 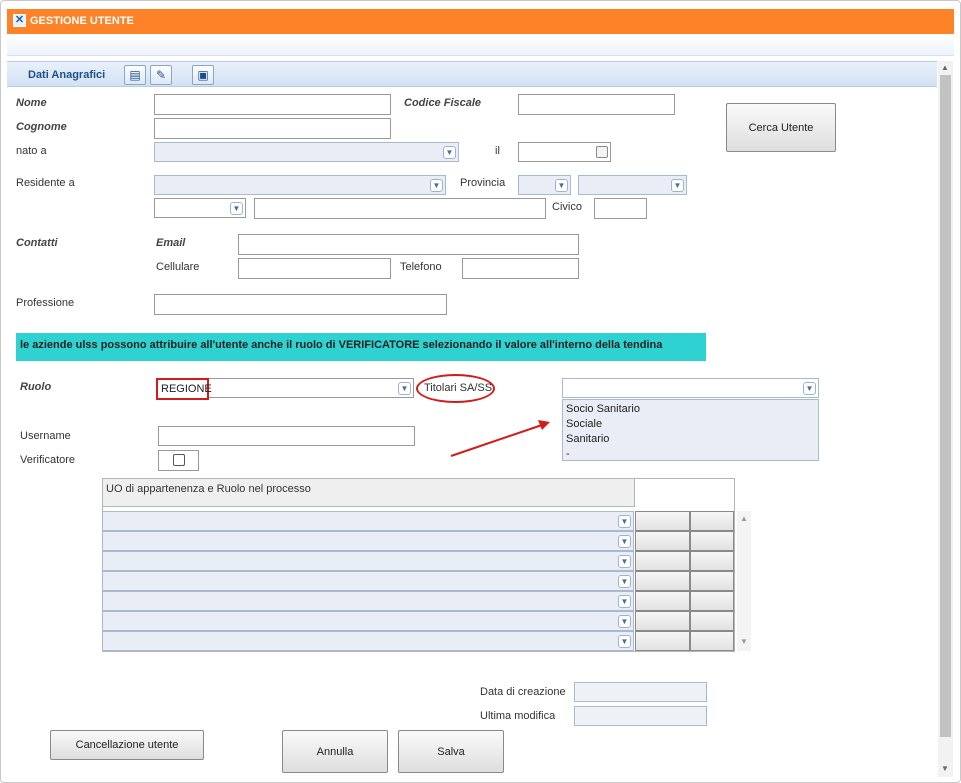 What do you see at coordinates (135, 75) in the screenshot?
I see `list-icon: ▤` at bounding box center [135, 75].